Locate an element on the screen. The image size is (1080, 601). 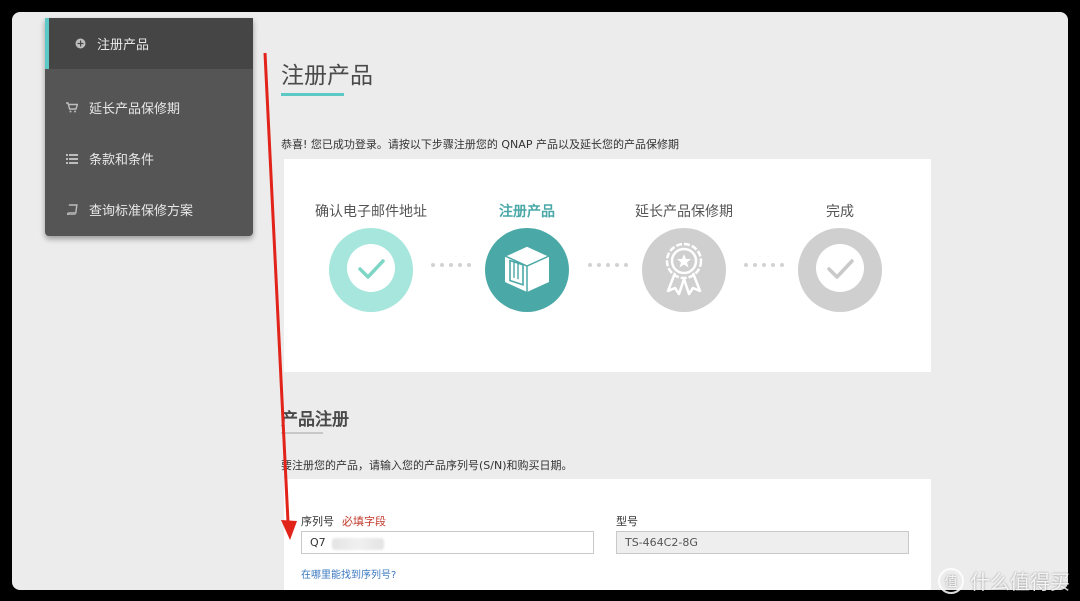
watermark-text: 什么值得买 is located at coordinates (1020, 582).